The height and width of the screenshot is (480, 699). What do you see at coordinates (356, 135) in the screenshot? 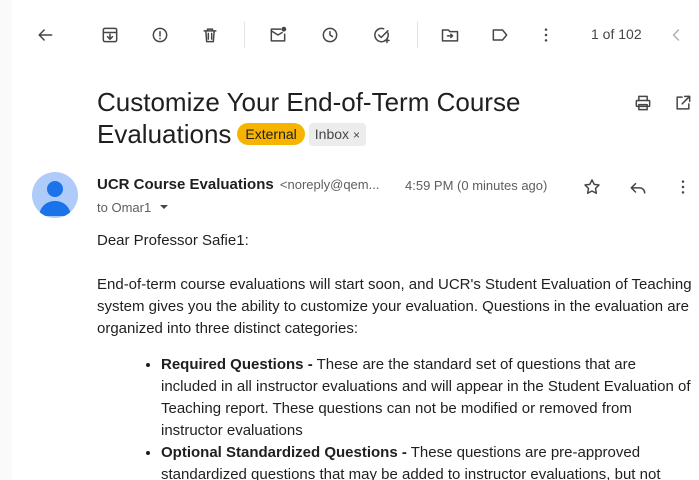
I see `remove-label-icon: ×` at bounding box center [356, 135].